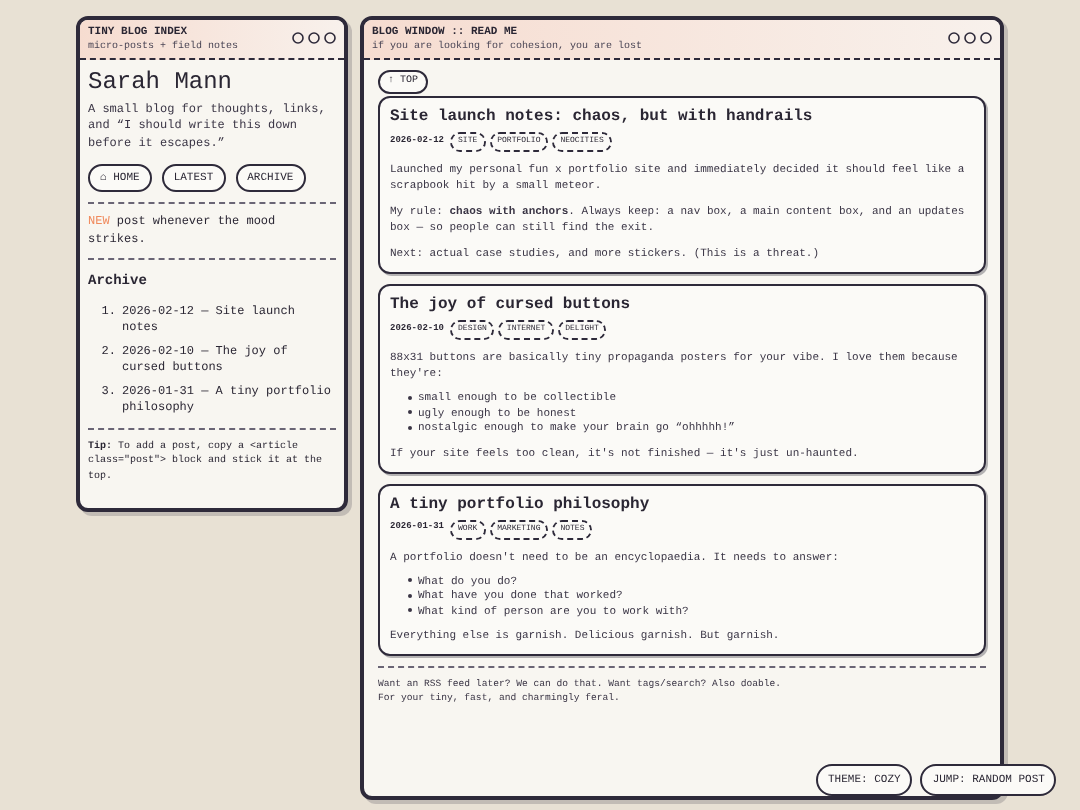 The height and width of the screenshot is (810, 1080). Describe the element at coordinates (161, 81) in the screenshot. I see `author-name: Sarah Mann` at that location.